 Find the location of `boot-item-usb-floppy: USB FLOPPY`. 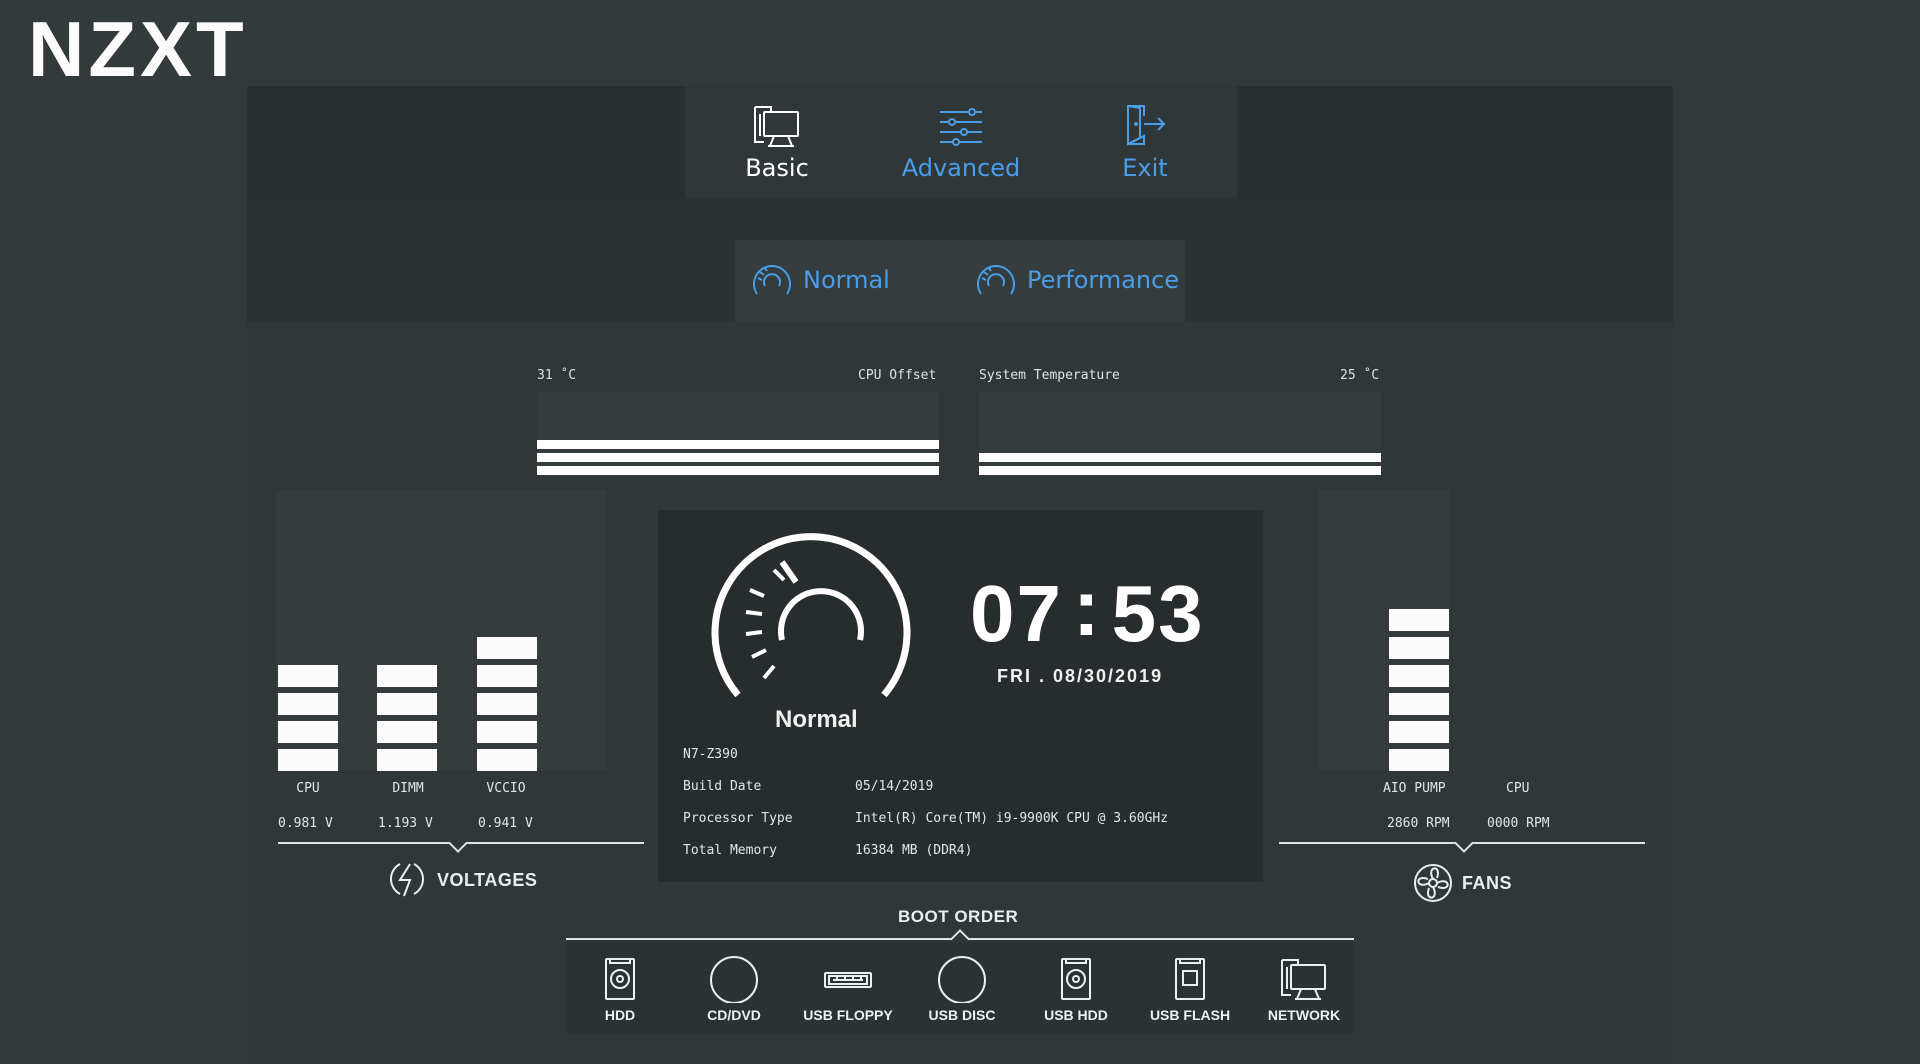

boot-item-usb-floppy: USB FLOPPY is located at coordinates (848, 989).